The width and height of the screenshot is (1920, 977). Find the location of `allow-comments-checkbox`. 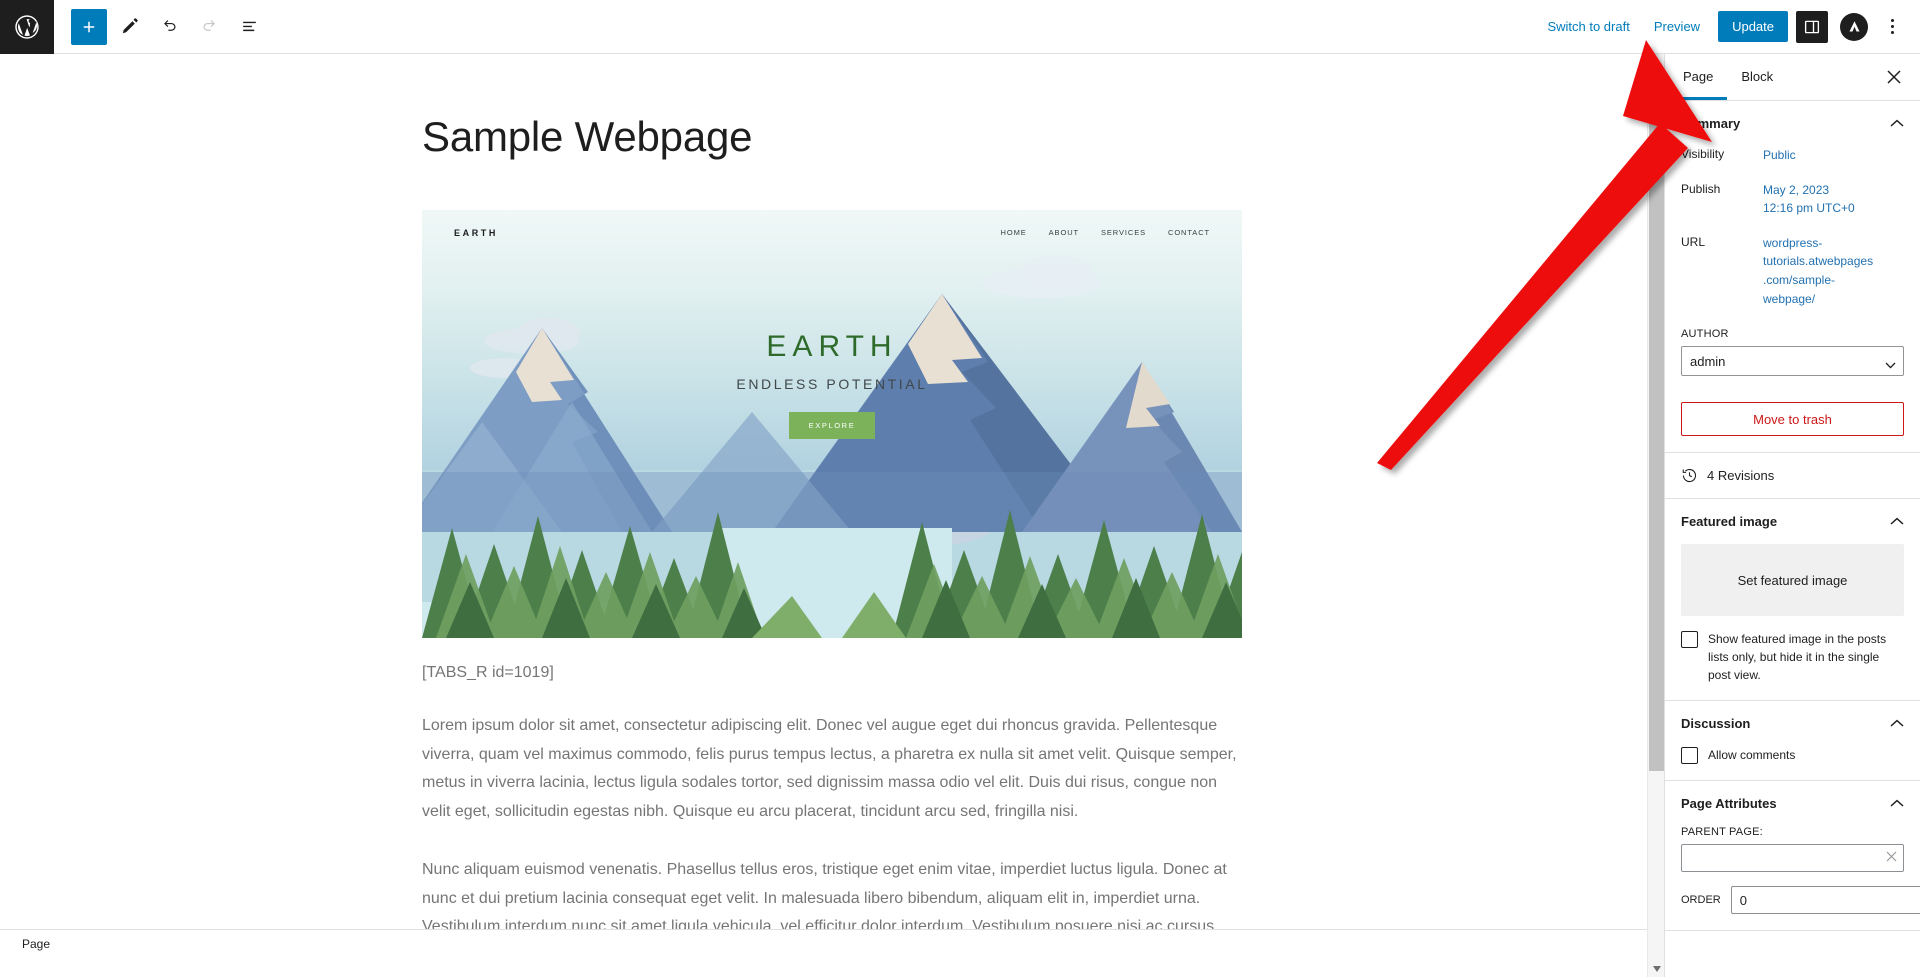

allow-comments-checkbox is located at coordinates (1689, 756).